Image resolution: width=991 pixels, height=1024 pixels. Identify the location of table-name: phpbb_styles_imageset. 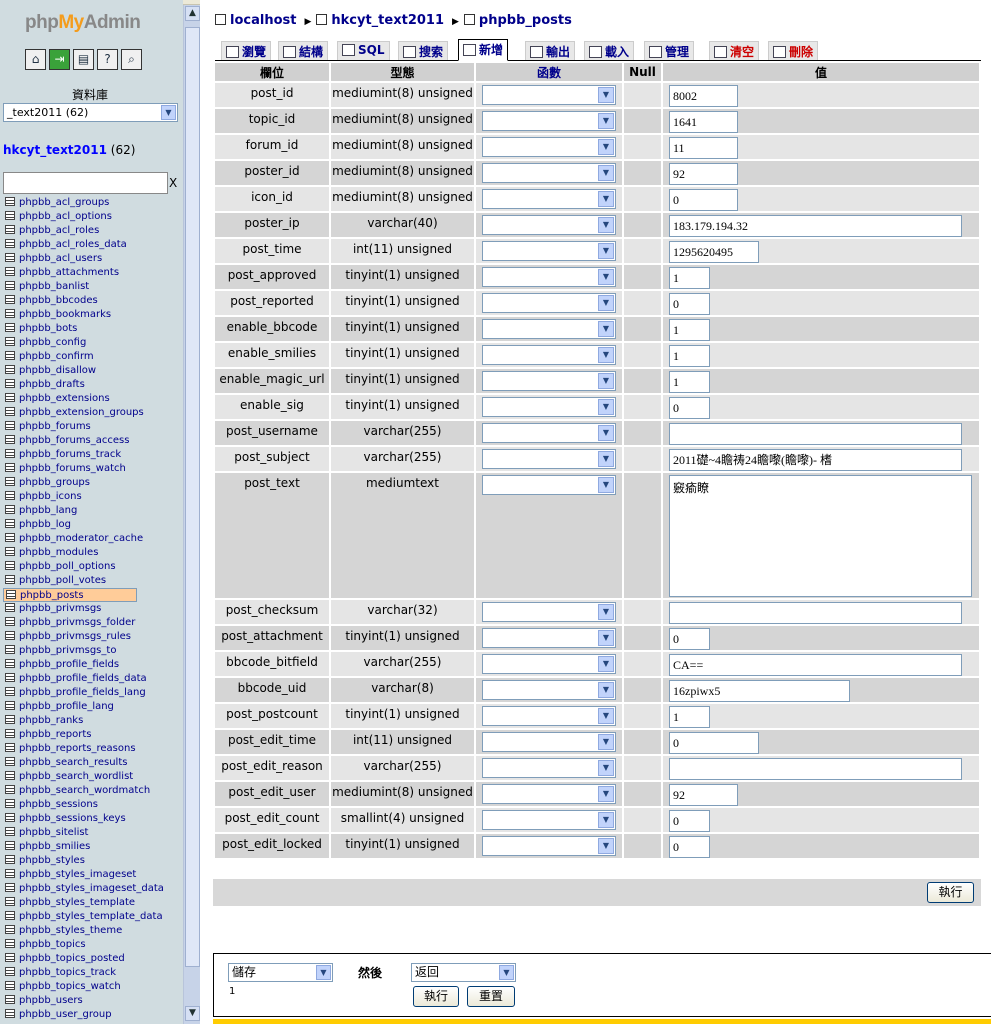
(77, 874).